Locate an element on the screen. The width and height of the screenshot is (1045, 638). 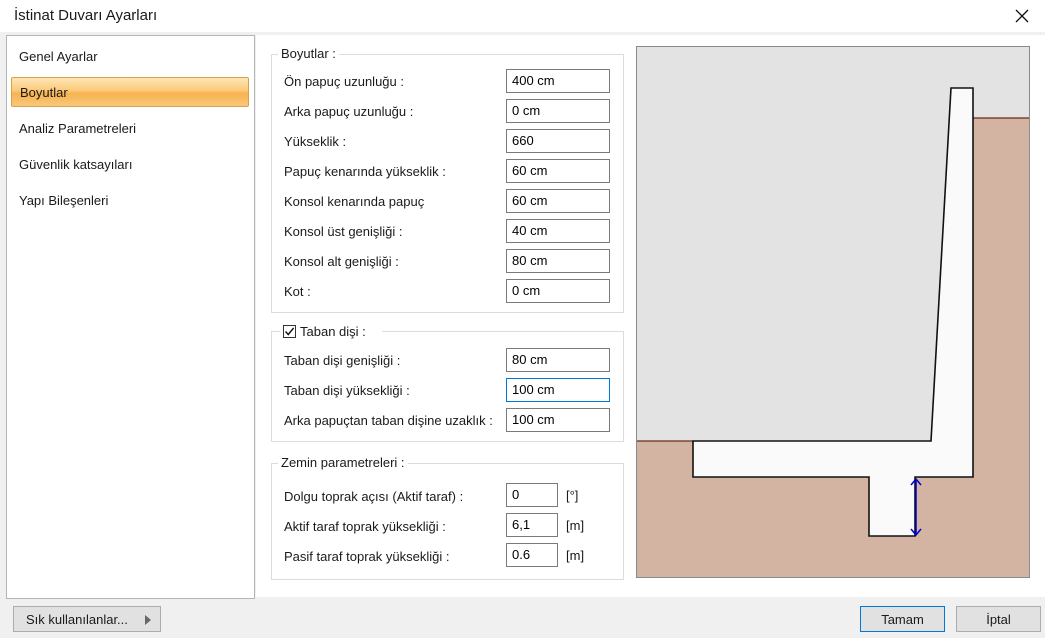
taban-disi-genislik-label: Taban dişi genişliği : is located at coordinates (342, 360).